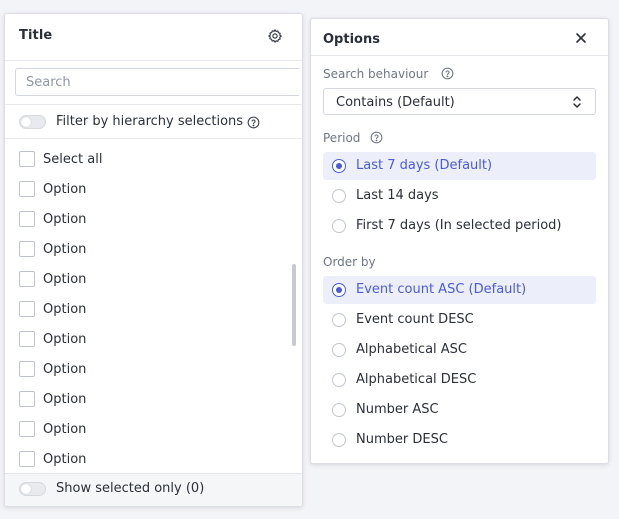 This screenshot has width=619, height=519. What do you see at coordinates (459, 410) in the screenshot?
I see `order-by-option: Number ASC` at bounding box center [459, 410].